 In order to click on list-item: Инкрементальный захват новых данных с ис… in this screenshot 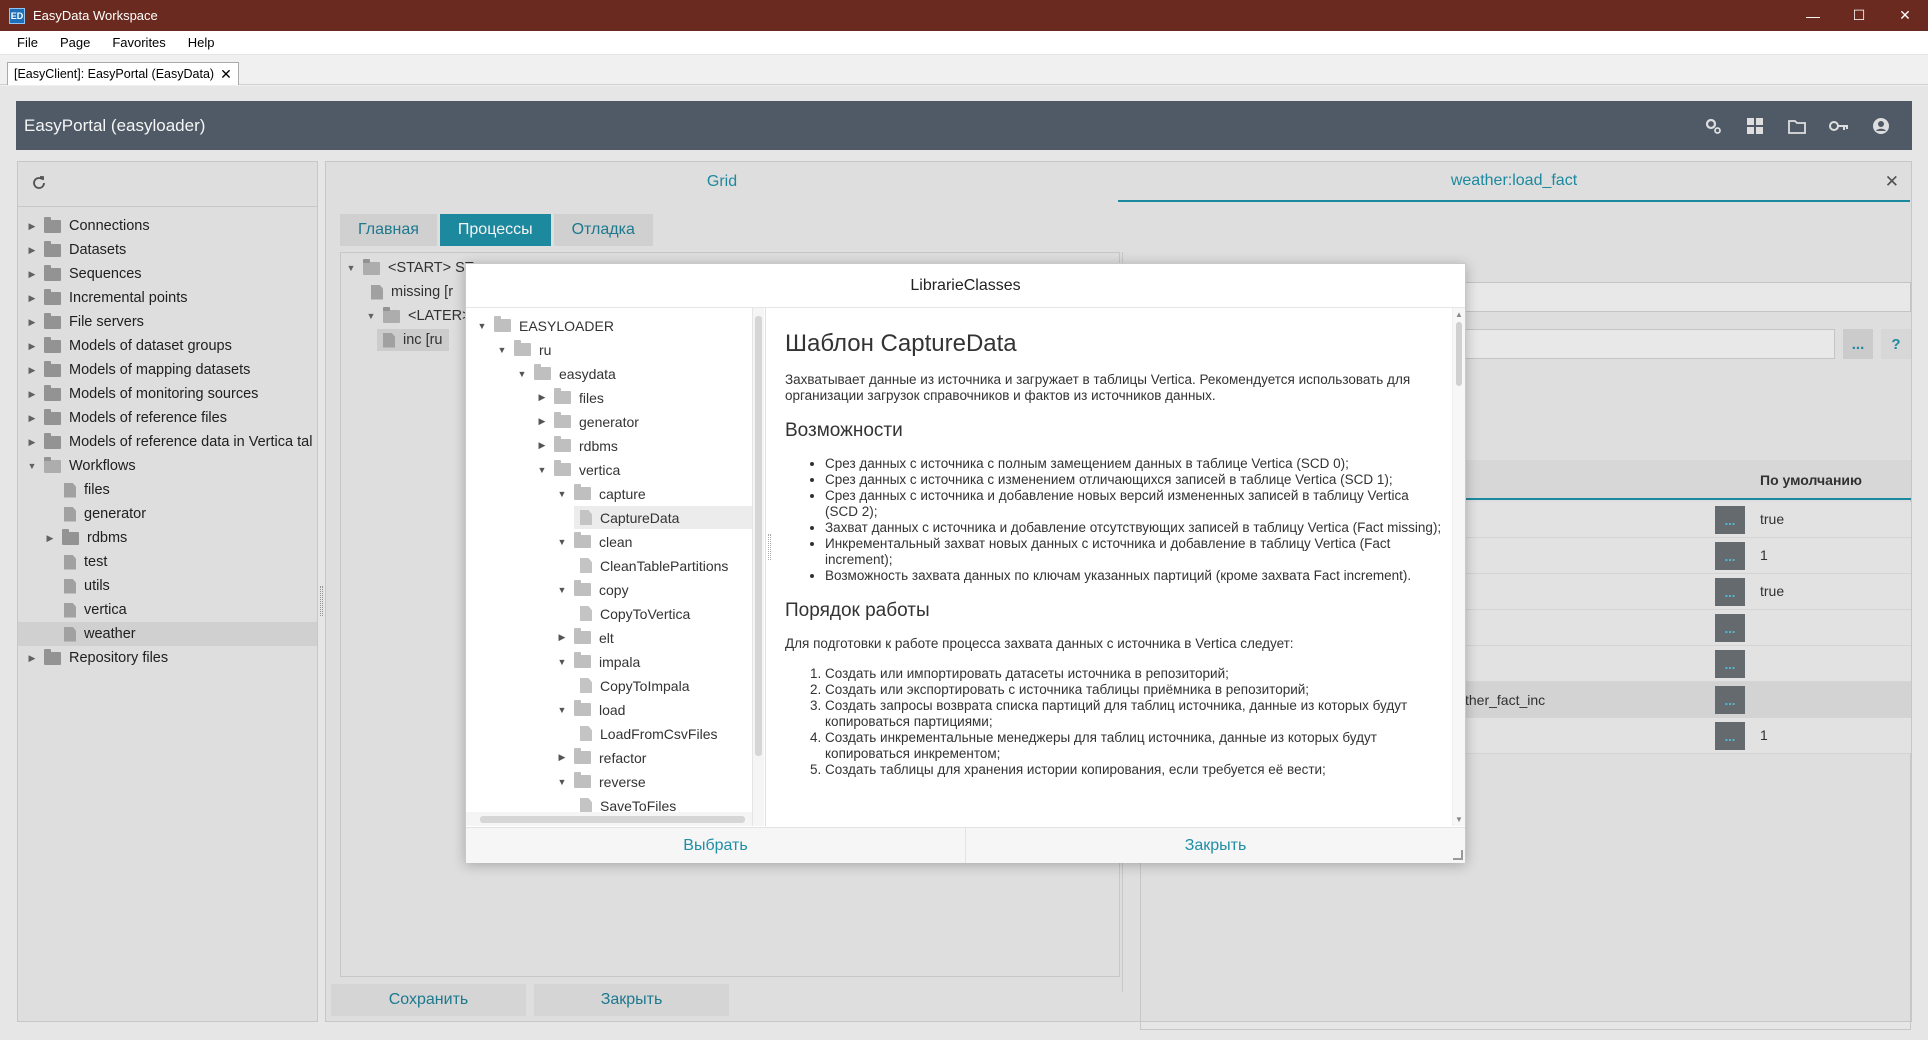, I will do `click(1134, 552)`.